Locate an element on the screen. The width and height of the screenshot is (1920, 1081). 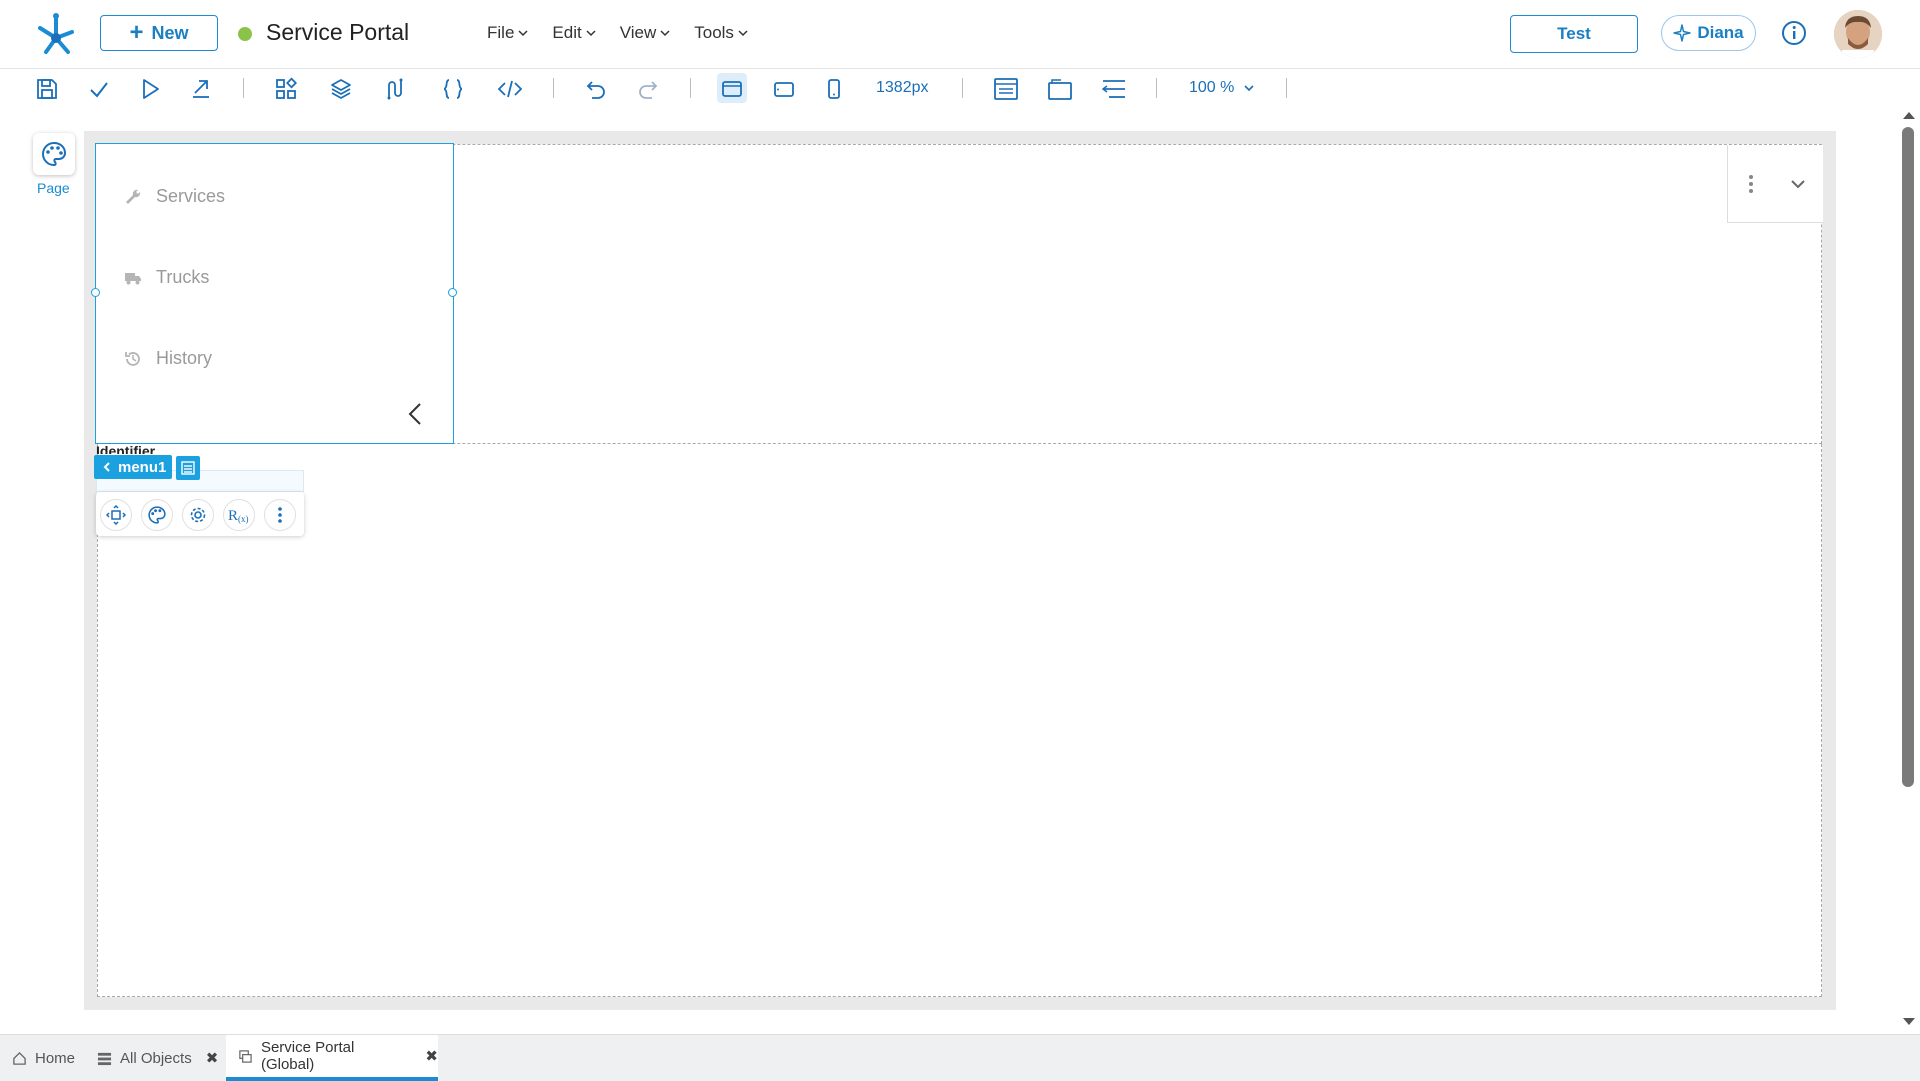
run-icon is located at coordinates (150, 89).